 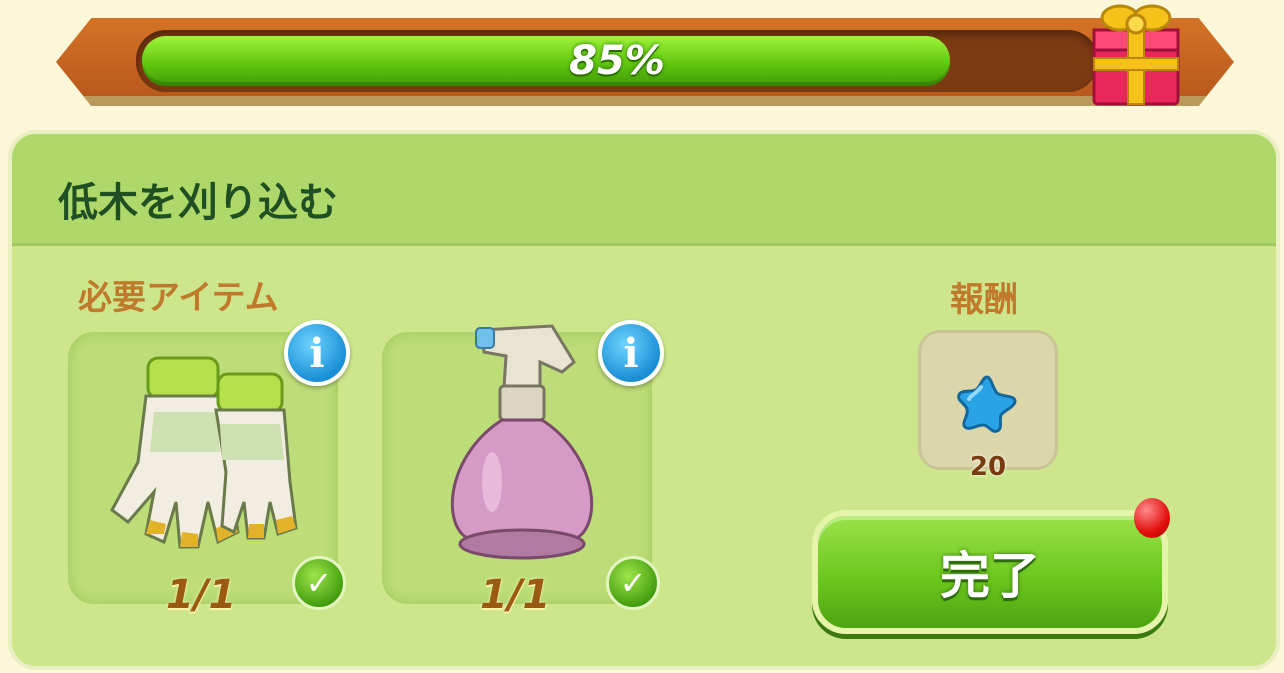 What do you see at coordinates (1152, 518) in the screenshot?
I see `notification-badge` at bounding box center [1152, 518].